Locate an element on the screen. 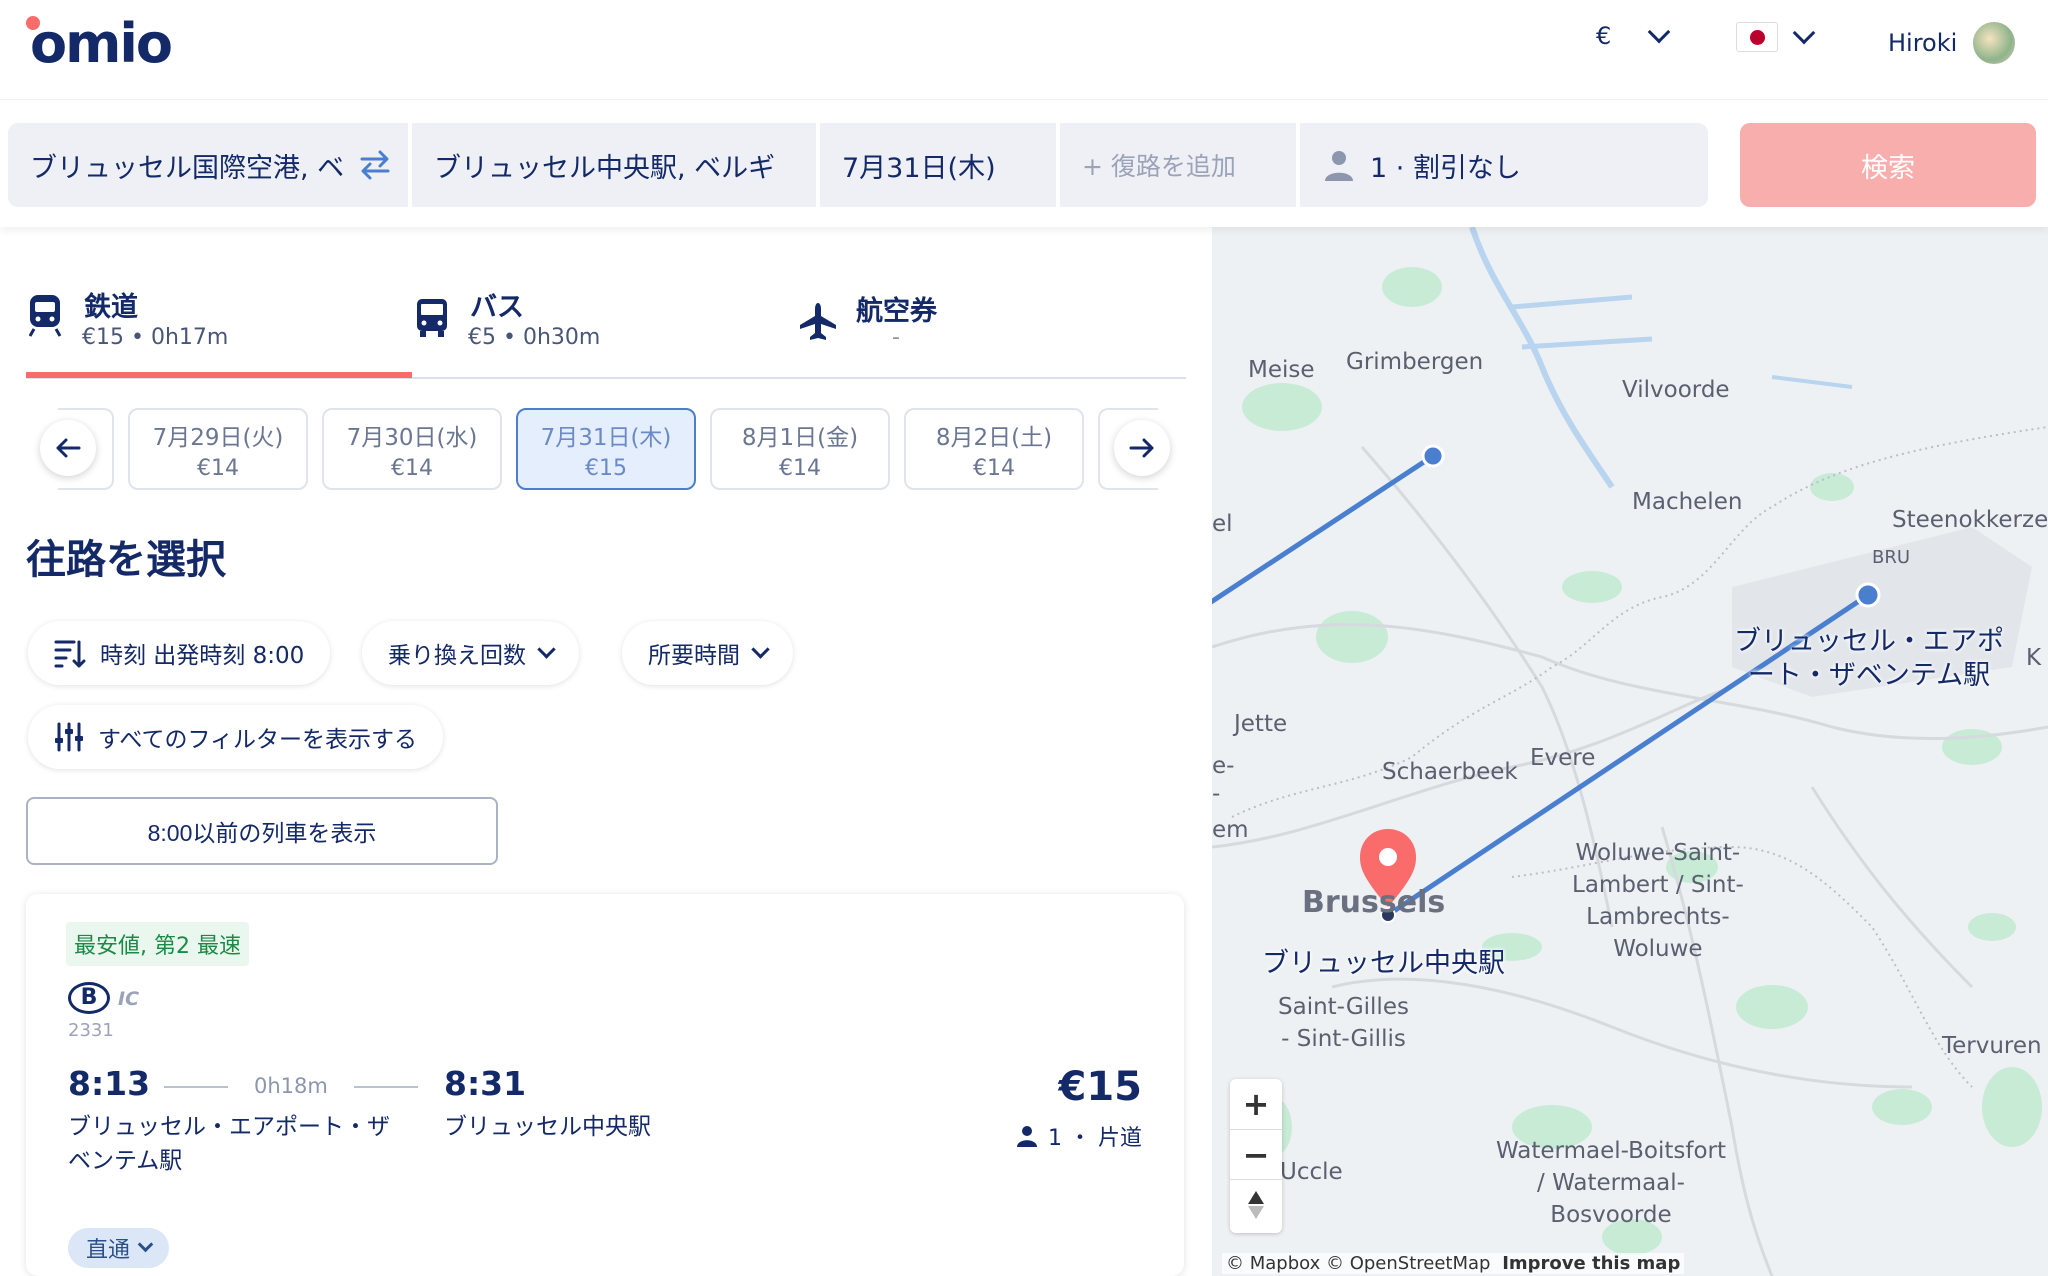  zoom-in-button: + is located at coordinates (1256, 1104).